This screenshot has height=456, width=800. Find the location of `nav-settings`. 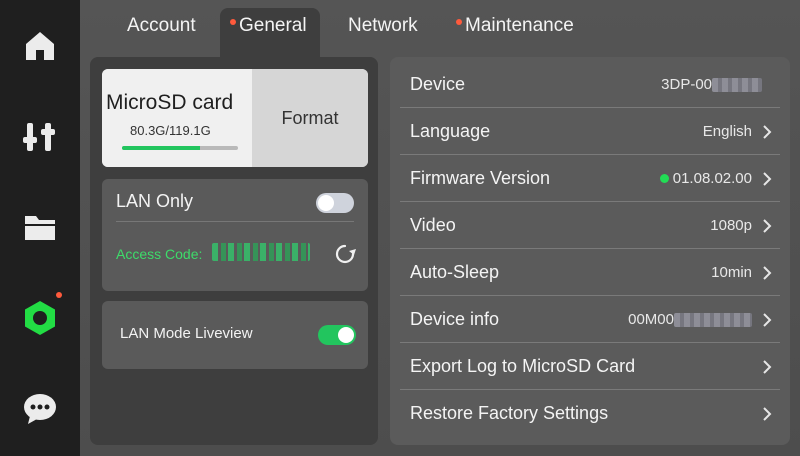

nav-settings is located at coordinates (40, 318).